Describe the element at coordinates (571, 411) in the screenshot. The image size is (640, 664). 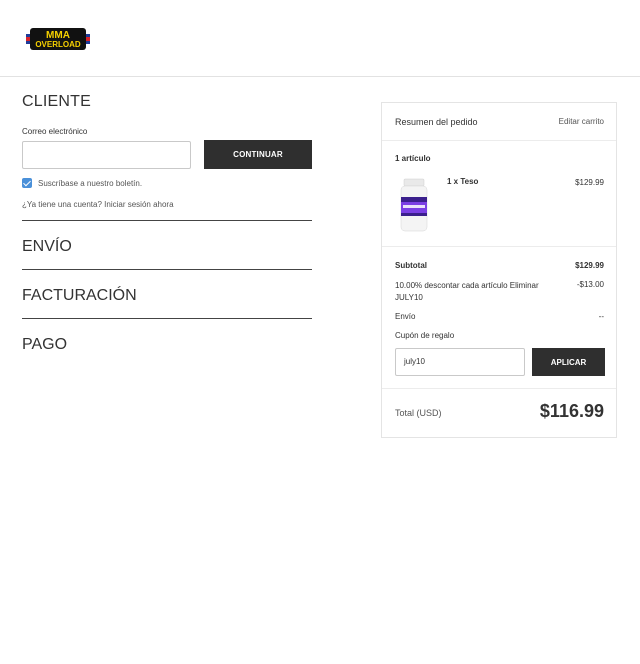
I see `total-value: $116.99` at that location.